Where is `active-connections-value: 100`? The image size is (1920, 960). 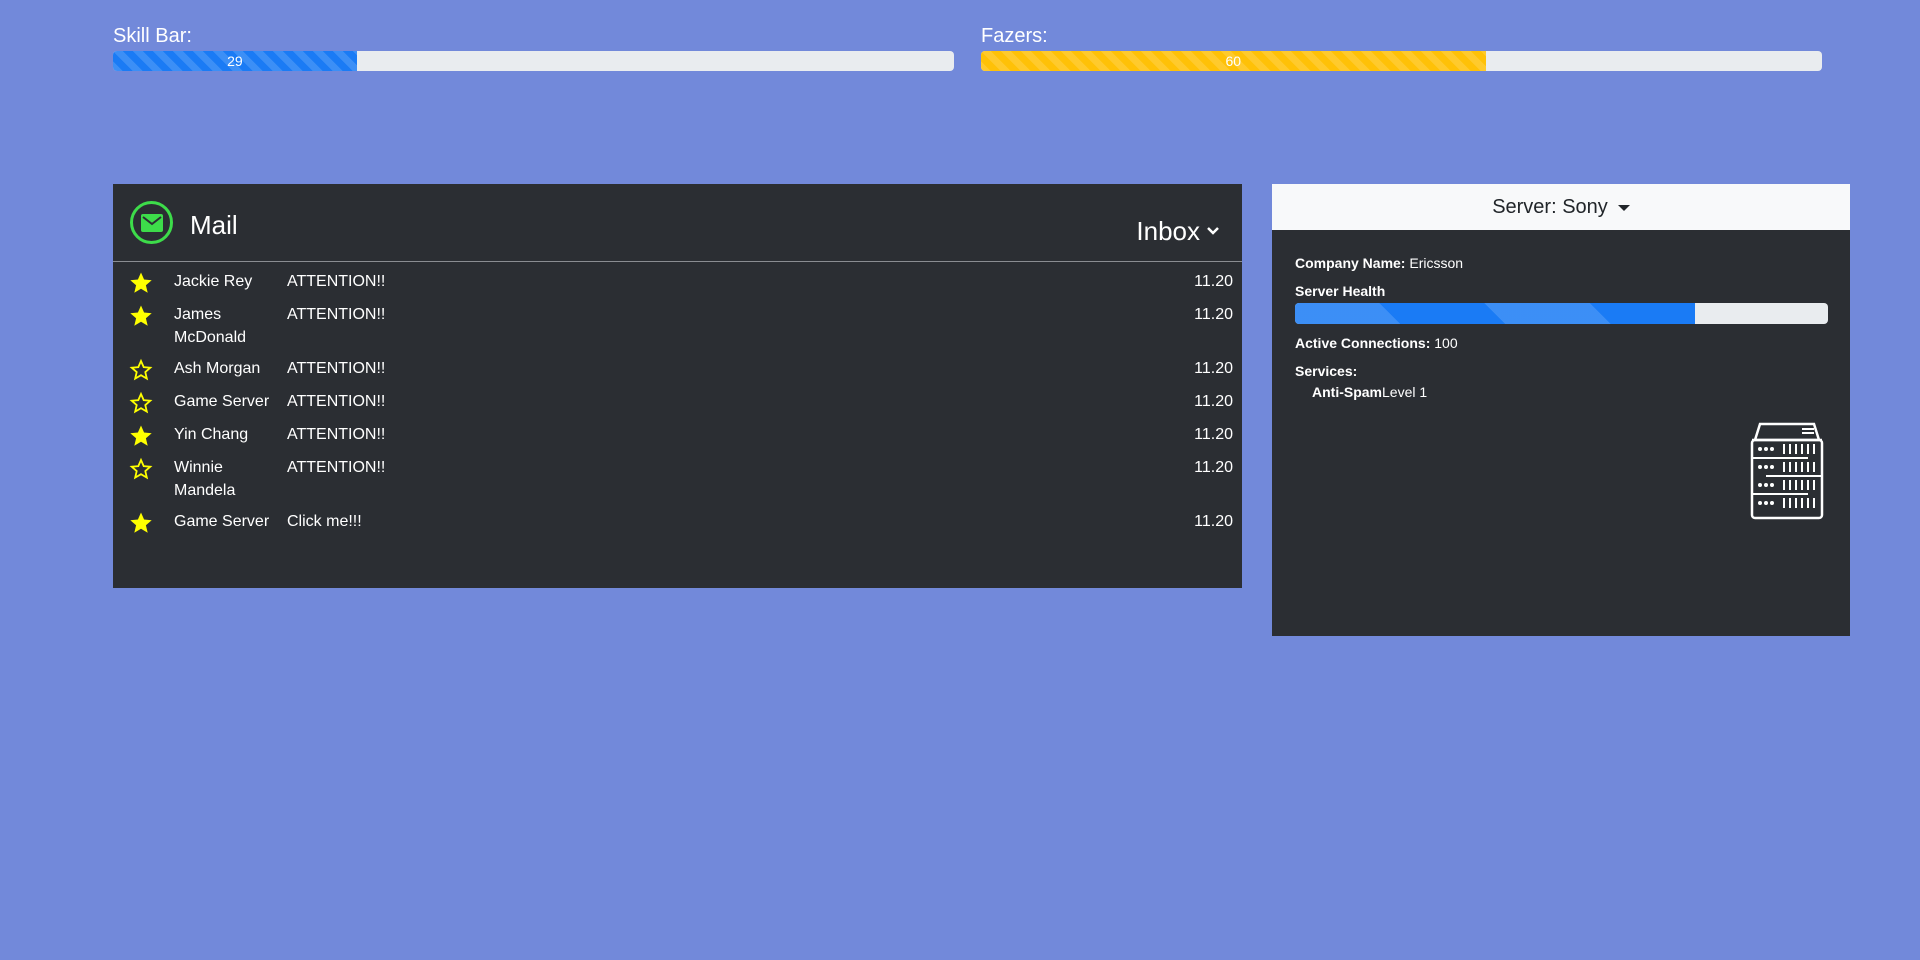 active-connections-value: 100 is located at coordinates (1446, 343).